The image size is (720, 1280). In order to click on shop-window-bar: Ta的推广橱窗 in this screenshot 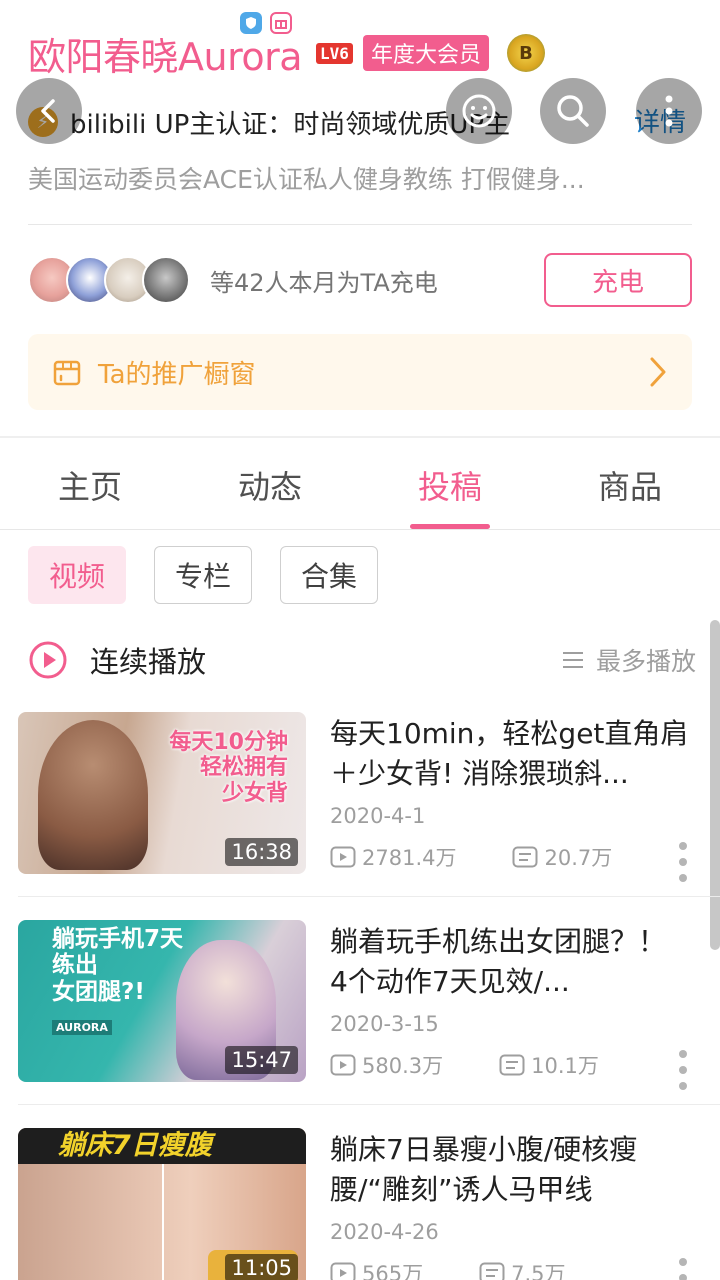, I will do `click(360, 372)`.